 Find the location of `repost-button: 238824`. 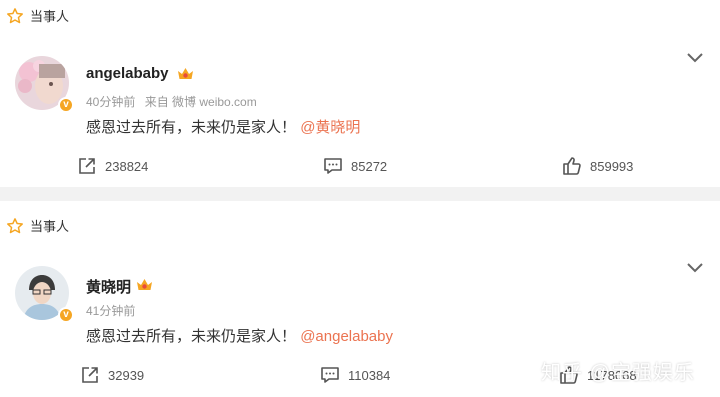

repost-button: 238824 is located at coordinates (112, 166).